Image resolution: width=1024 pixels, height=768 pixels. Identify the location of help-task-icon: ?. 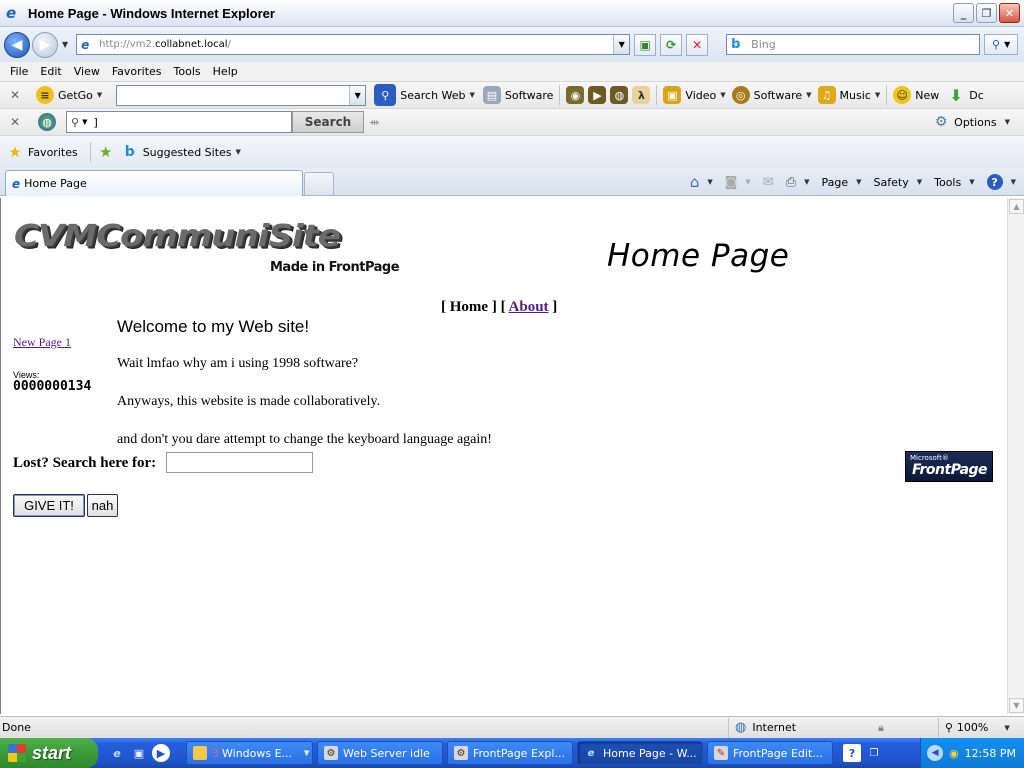
(852, 753).